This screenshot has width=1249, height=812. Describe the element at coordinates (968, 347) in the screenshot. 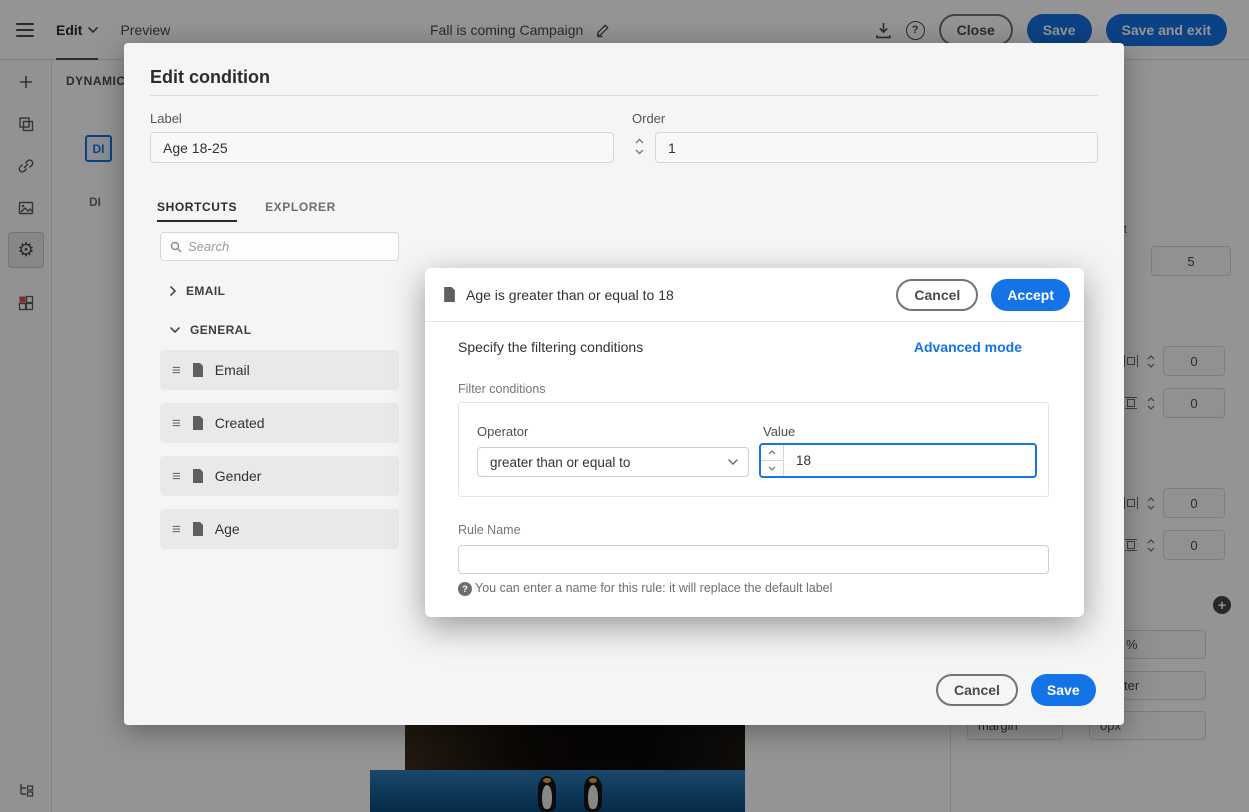

I see `advanced-mode-link: Advanced mode` at that location.